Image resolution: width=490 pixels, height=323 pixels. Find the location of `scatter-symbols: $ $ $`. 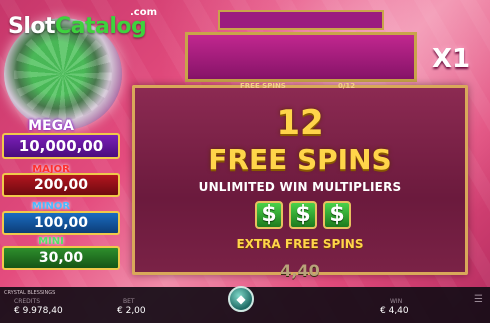

scatter-symbols: $ $ $ is located at coordinates (303, 215).